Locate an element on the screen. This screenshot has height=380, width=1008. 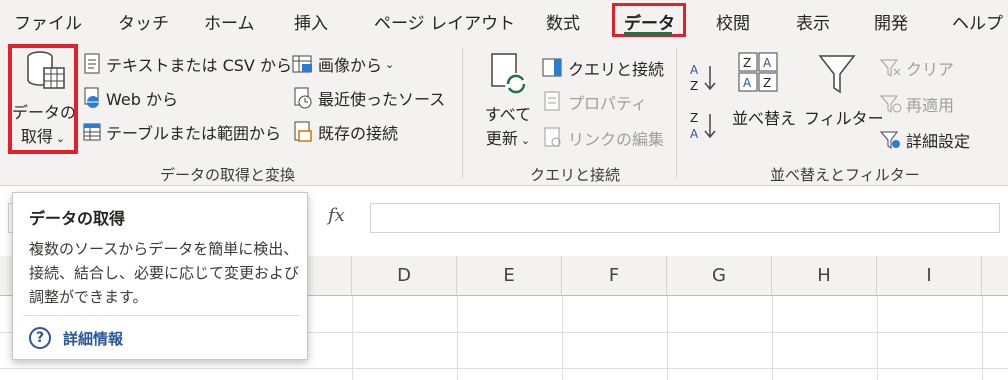
text-file-icon is located at coordinates (92, 63).